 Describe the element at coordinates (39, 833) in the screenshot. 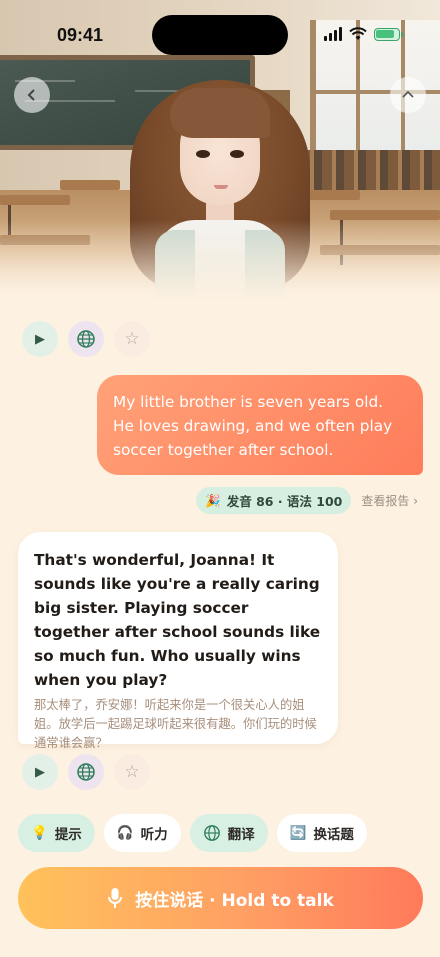

I see `lightbulb-icon: 💡` at that location.